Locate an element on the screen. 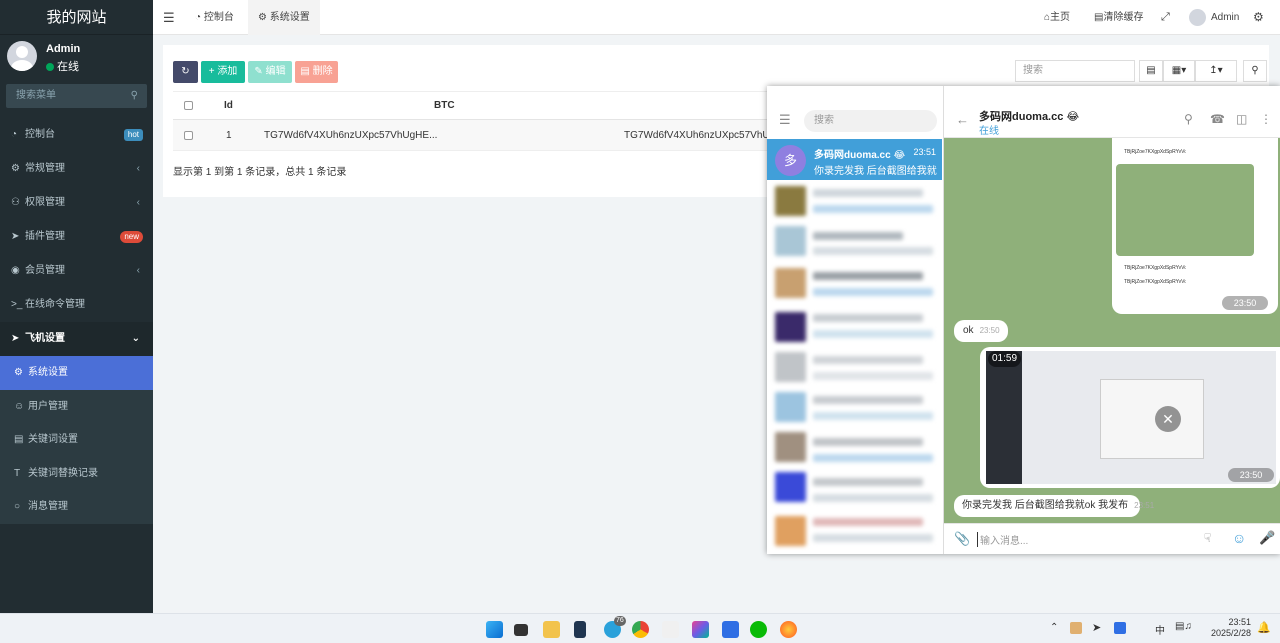 The image size is (1280, 643). tab-label: 控制台 is located at coordinates (218, 17).